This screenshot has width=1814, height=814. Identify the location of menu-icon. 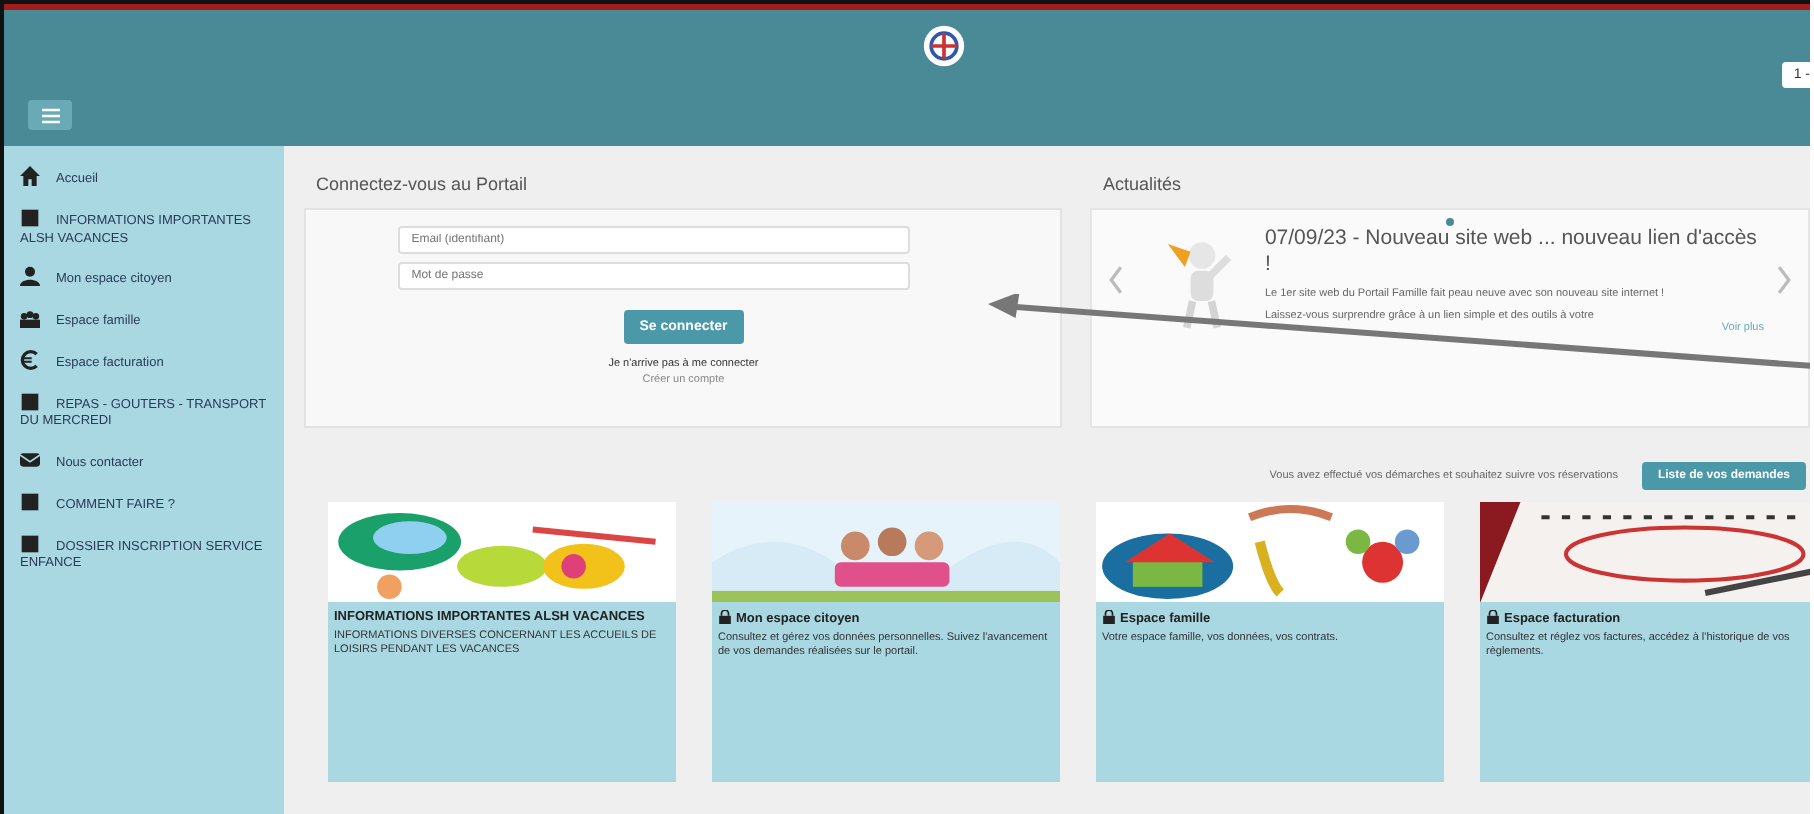
(50, 115).